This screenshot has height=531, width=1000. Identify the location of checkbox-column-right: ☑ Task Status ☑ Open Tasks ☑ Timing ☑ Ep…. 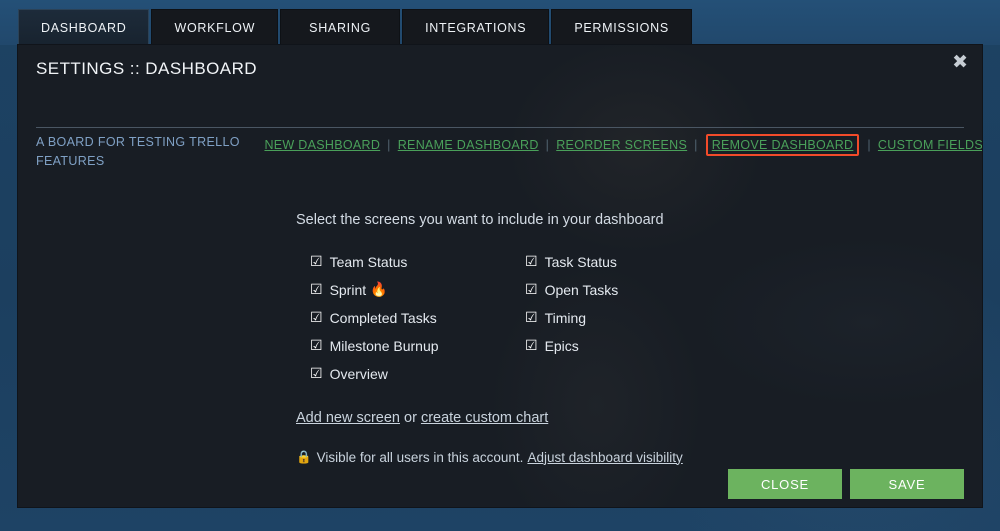
(632, 318).